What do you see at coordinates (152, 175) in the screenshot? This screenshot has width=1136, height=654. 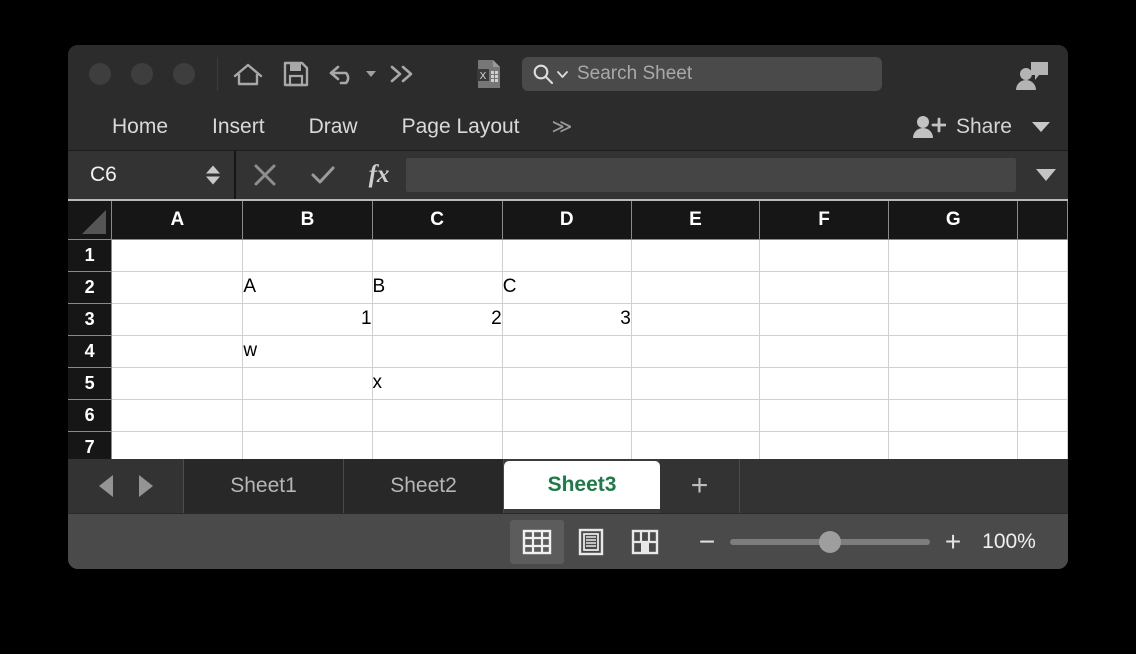 I see `name-box: C6` at bounding box center [152, 175].